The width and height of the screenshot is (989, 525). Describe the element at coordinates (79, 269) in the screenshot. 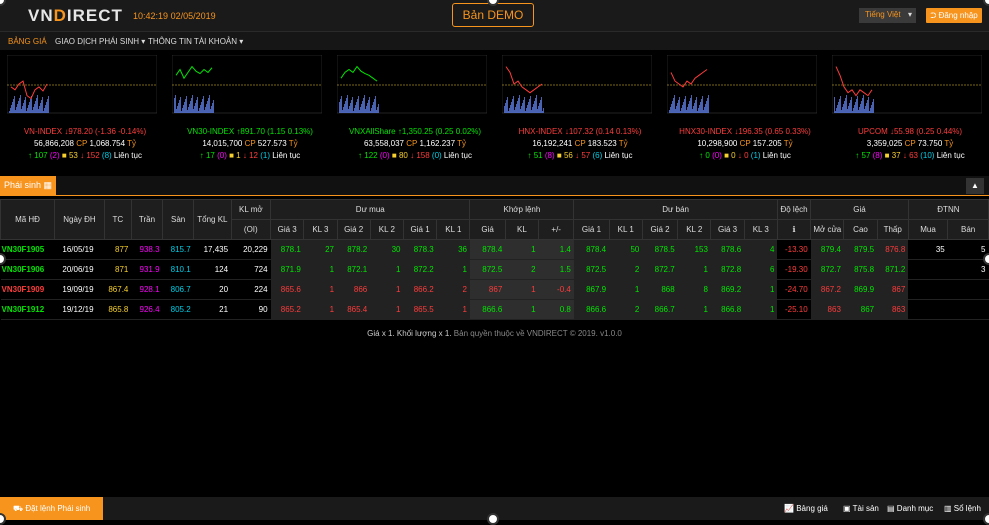

I see `table-cell: 20/06/19` at that location.